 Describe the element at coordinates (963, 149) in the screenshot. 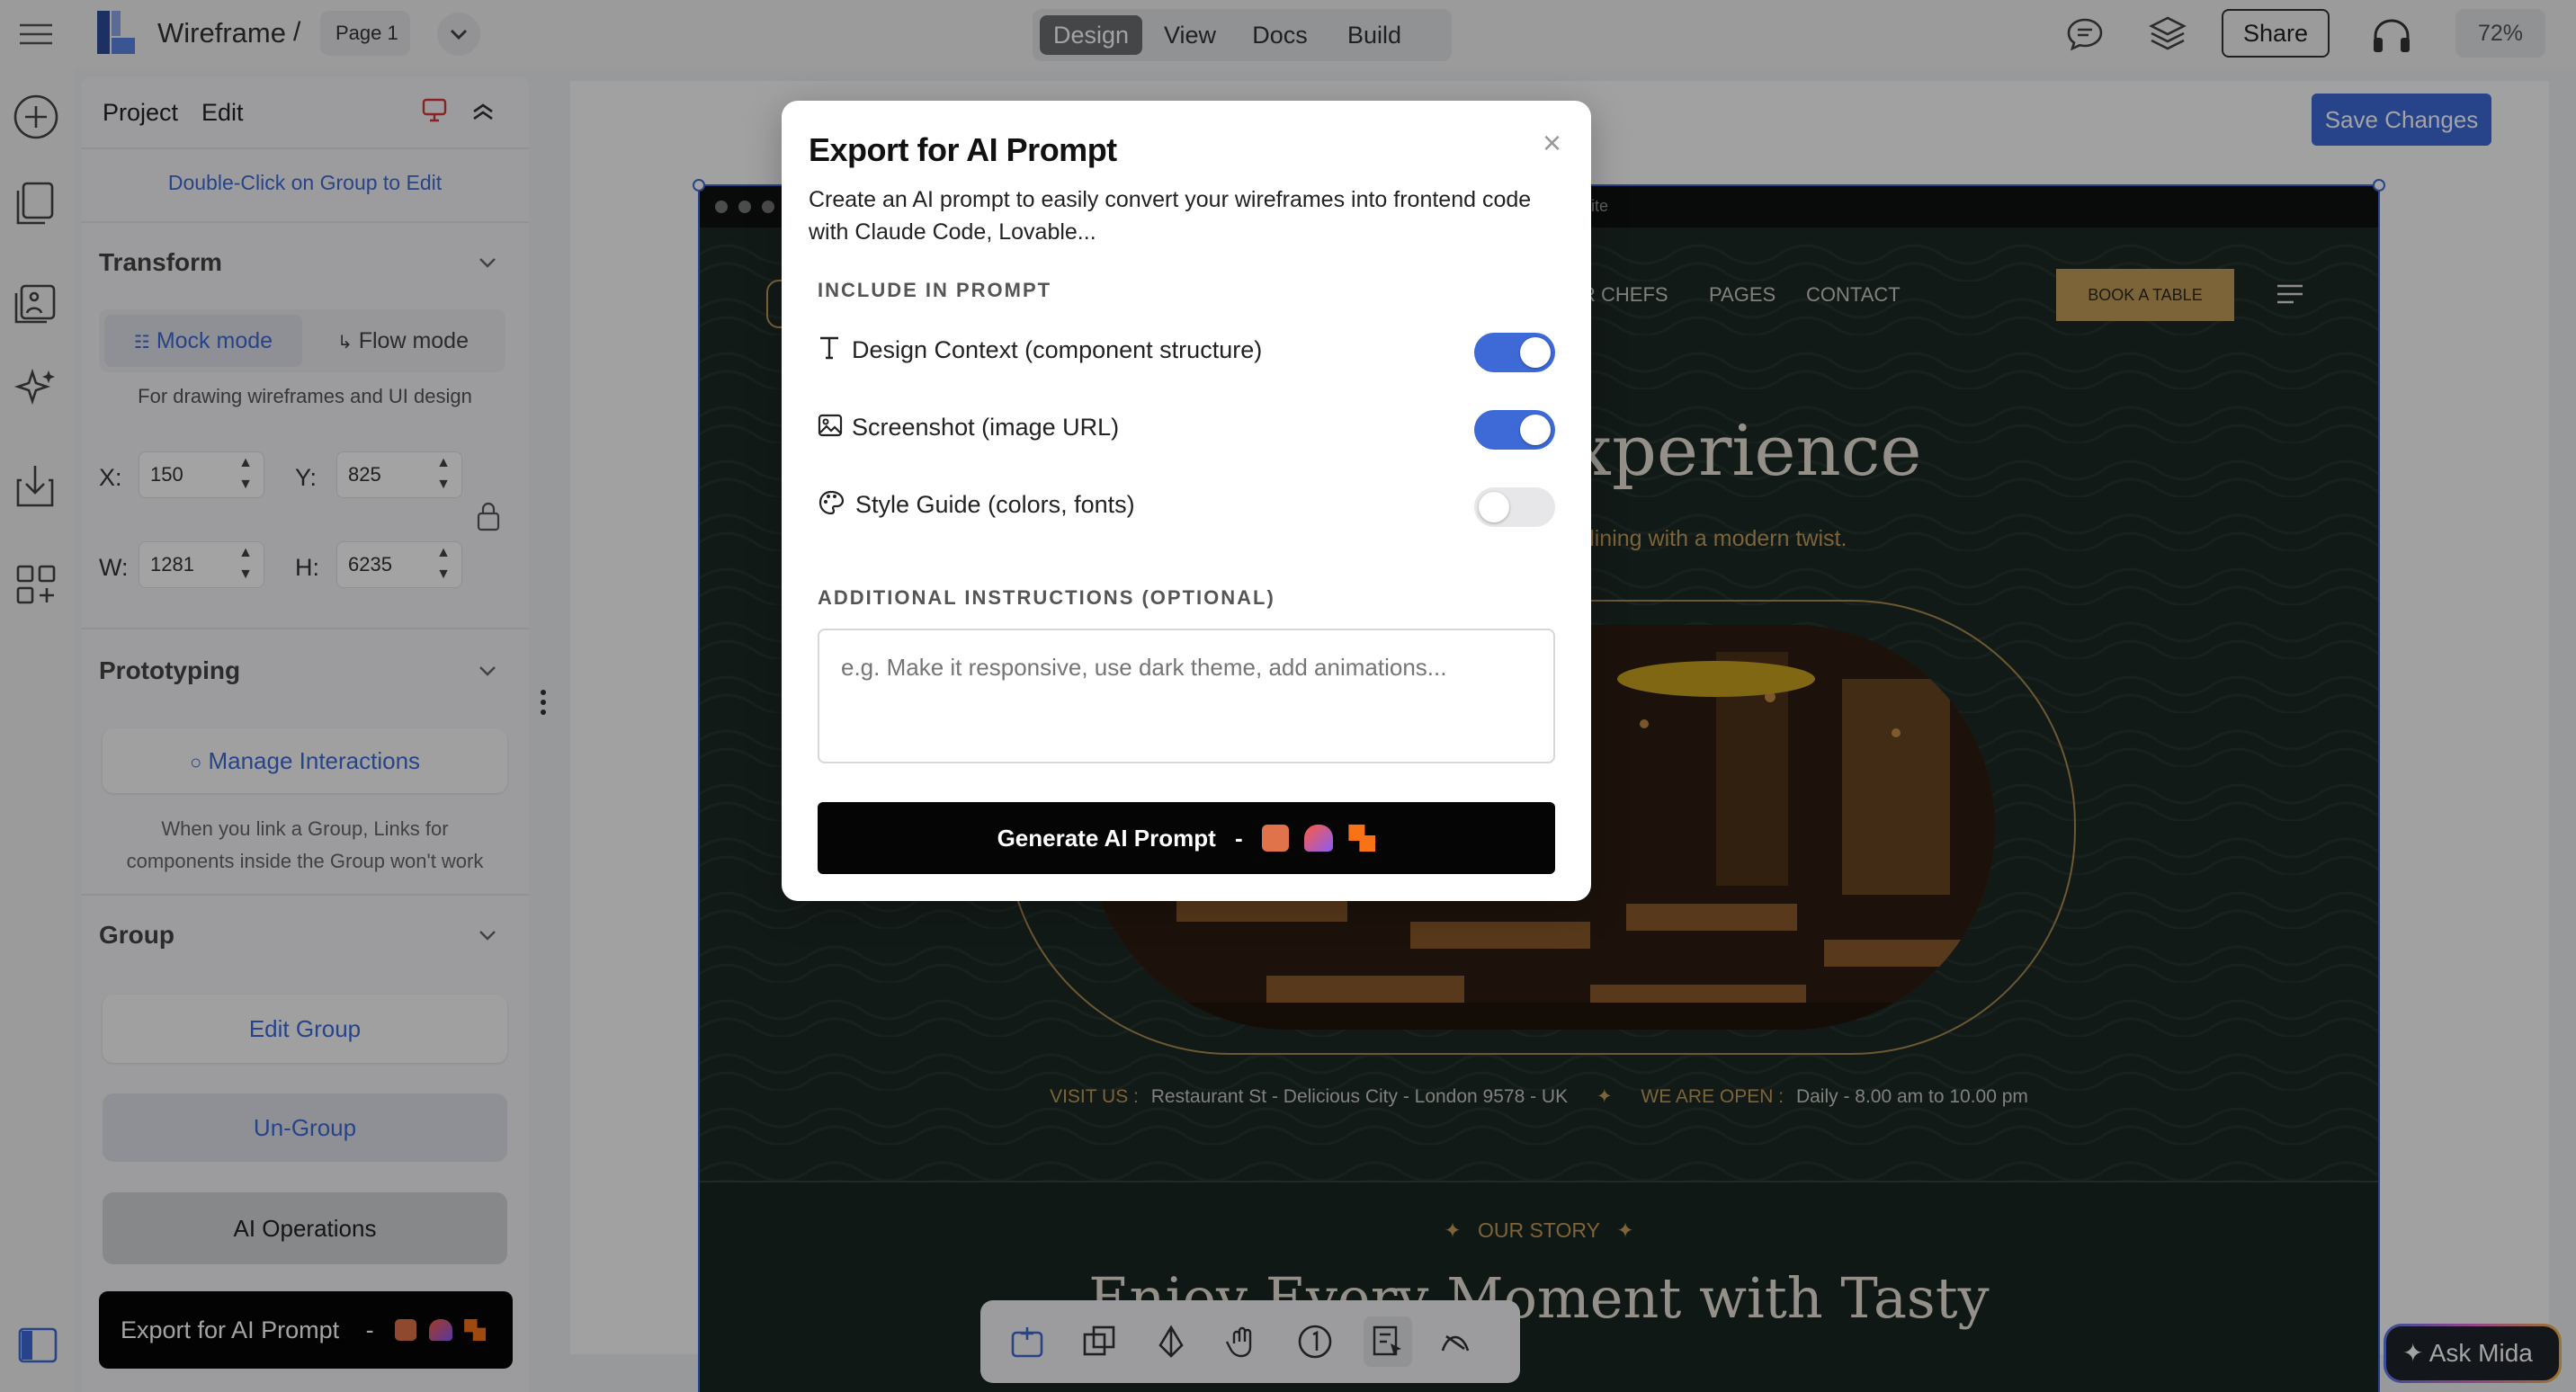

I see `dialog-title: Export for AI Prompt` at that location.